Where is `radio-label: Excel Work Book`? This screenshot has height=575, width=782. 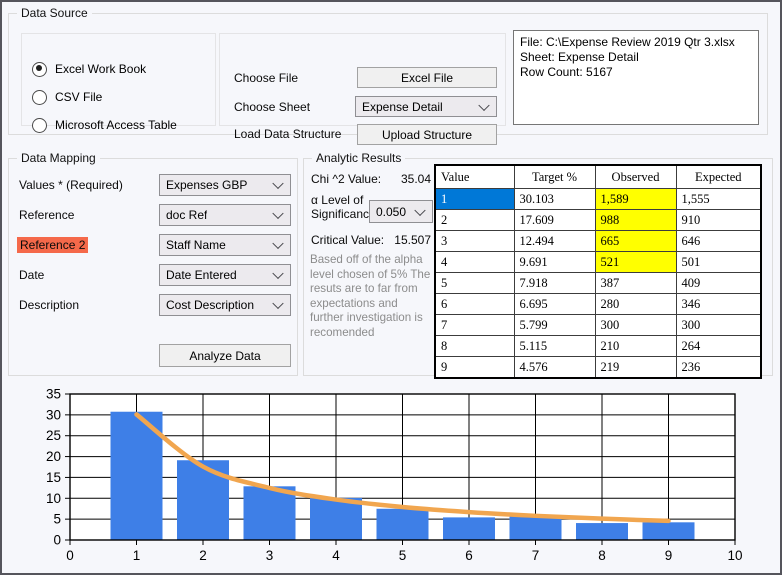 radio-label: Excel Work Book is located at coordinates (101, 69).